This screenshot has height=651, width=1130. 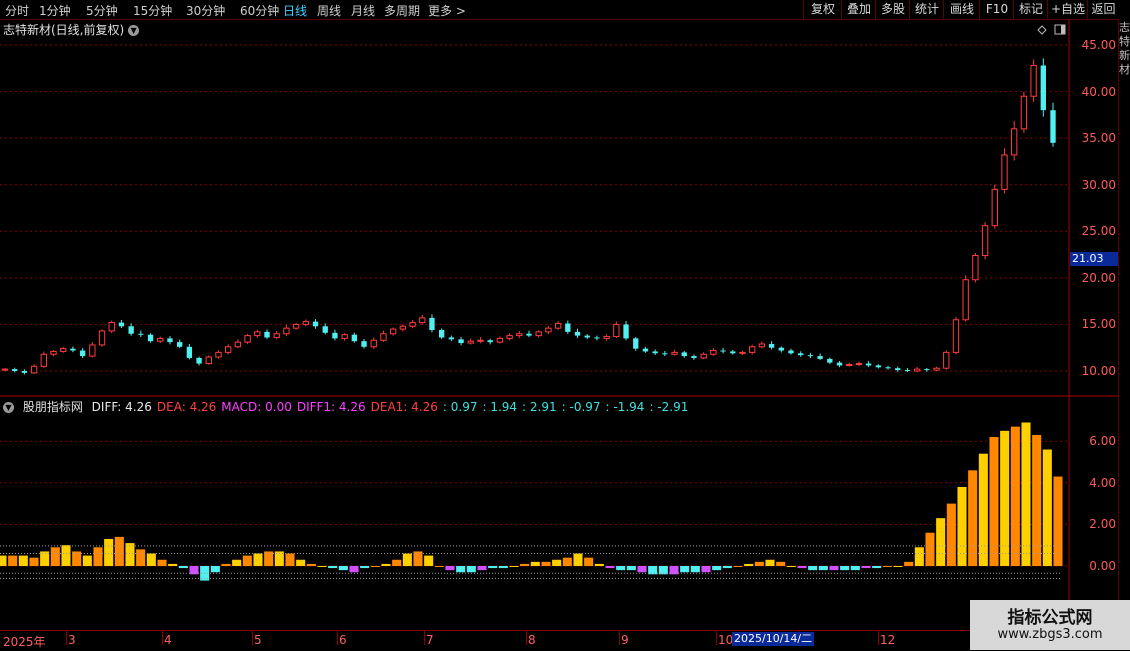 I want to click on date-label: 12, so click(x=888, y=640).